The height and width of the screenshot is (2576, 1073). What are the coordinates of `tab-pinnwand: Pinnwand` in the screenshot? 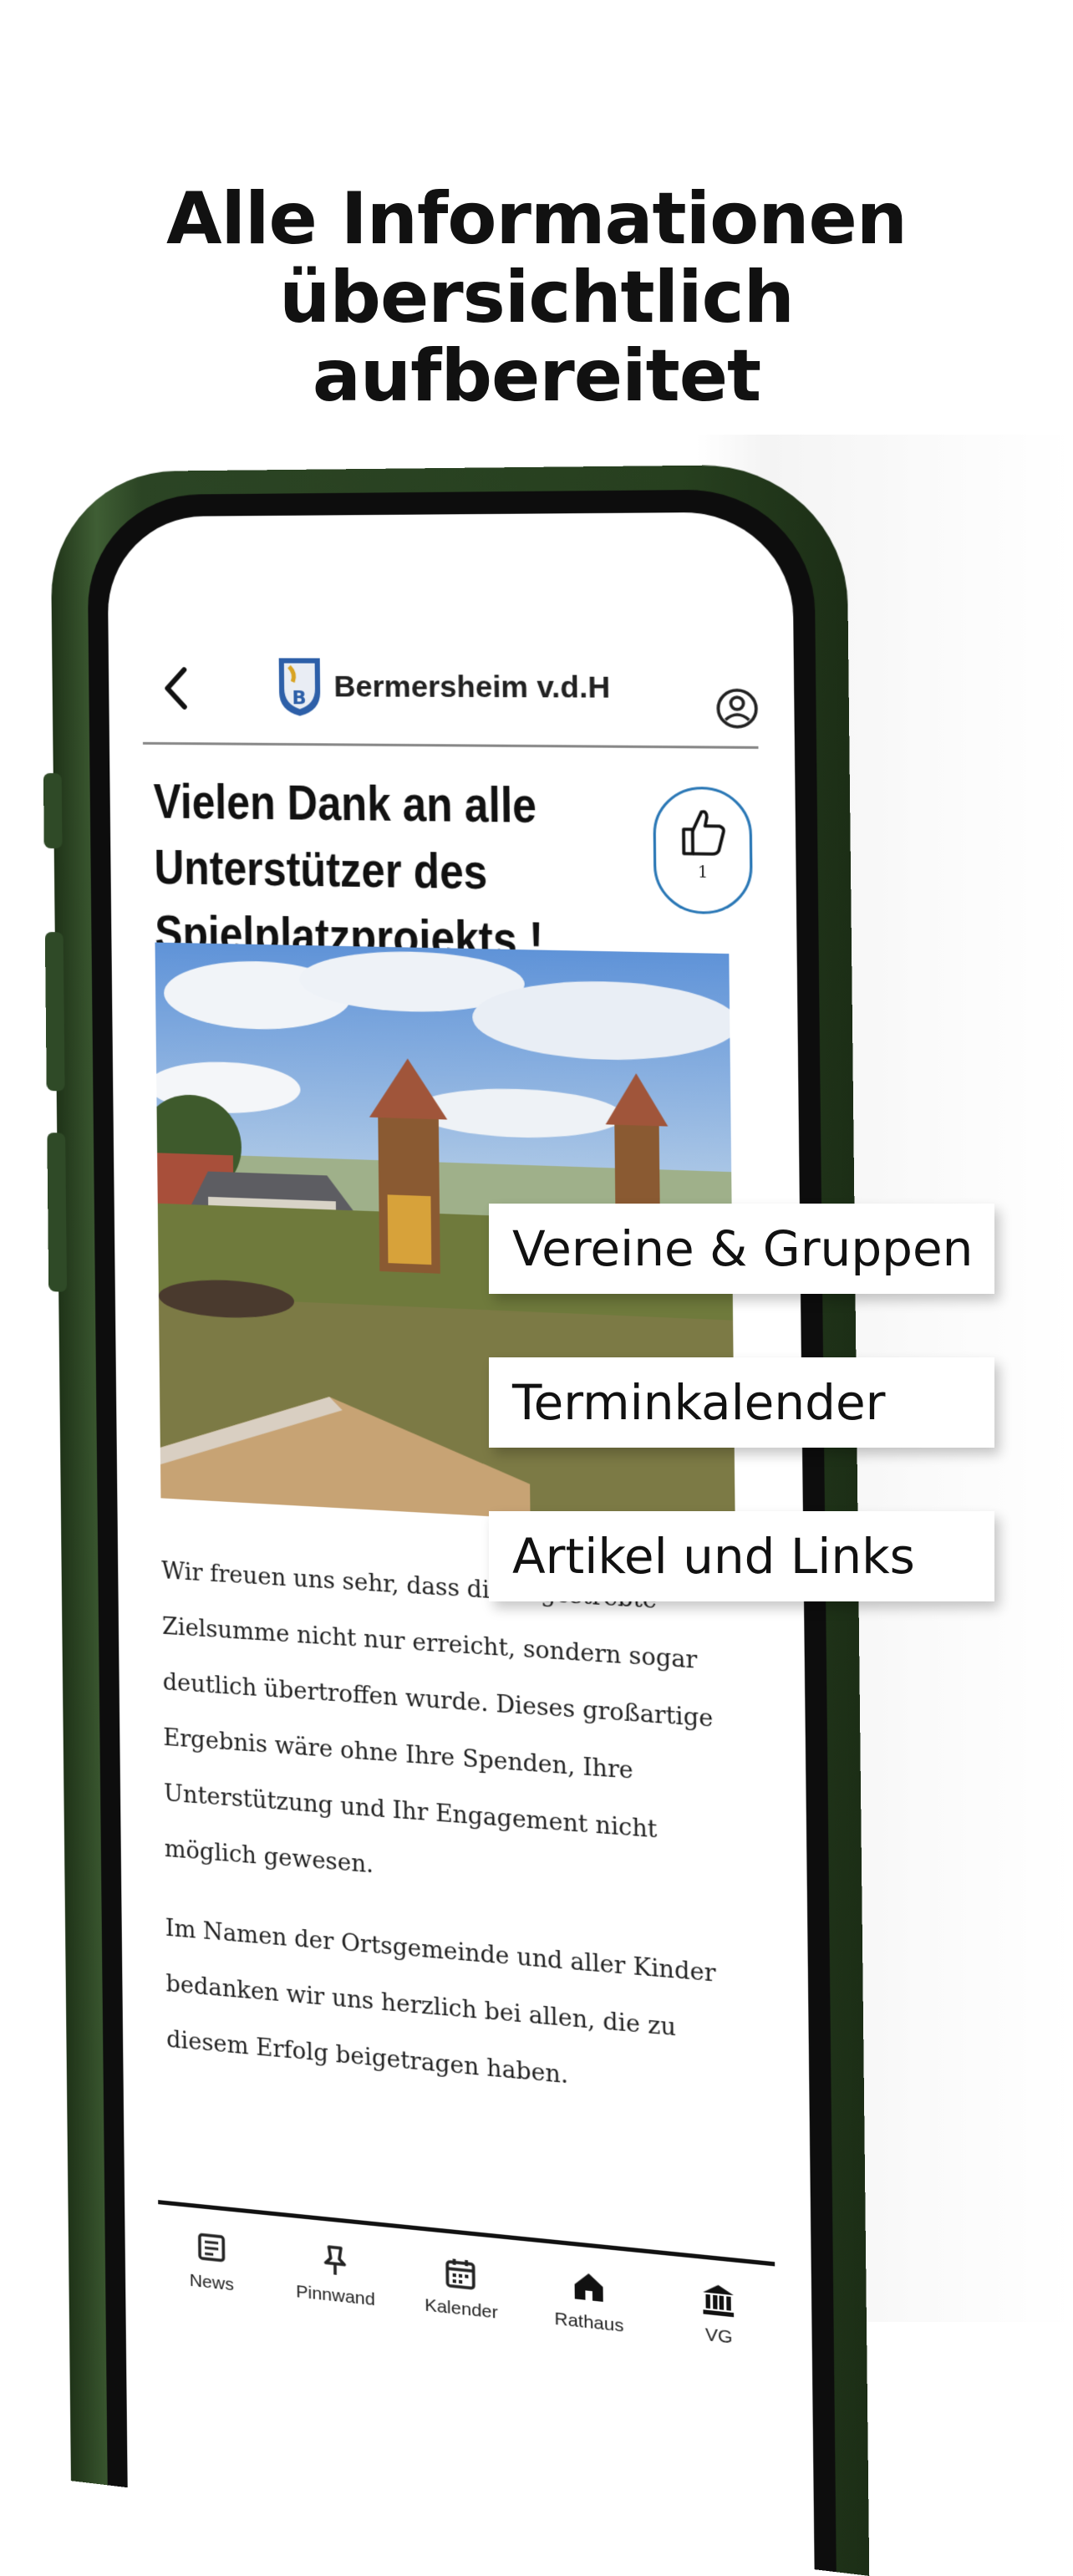 It's located at (335, 2275).